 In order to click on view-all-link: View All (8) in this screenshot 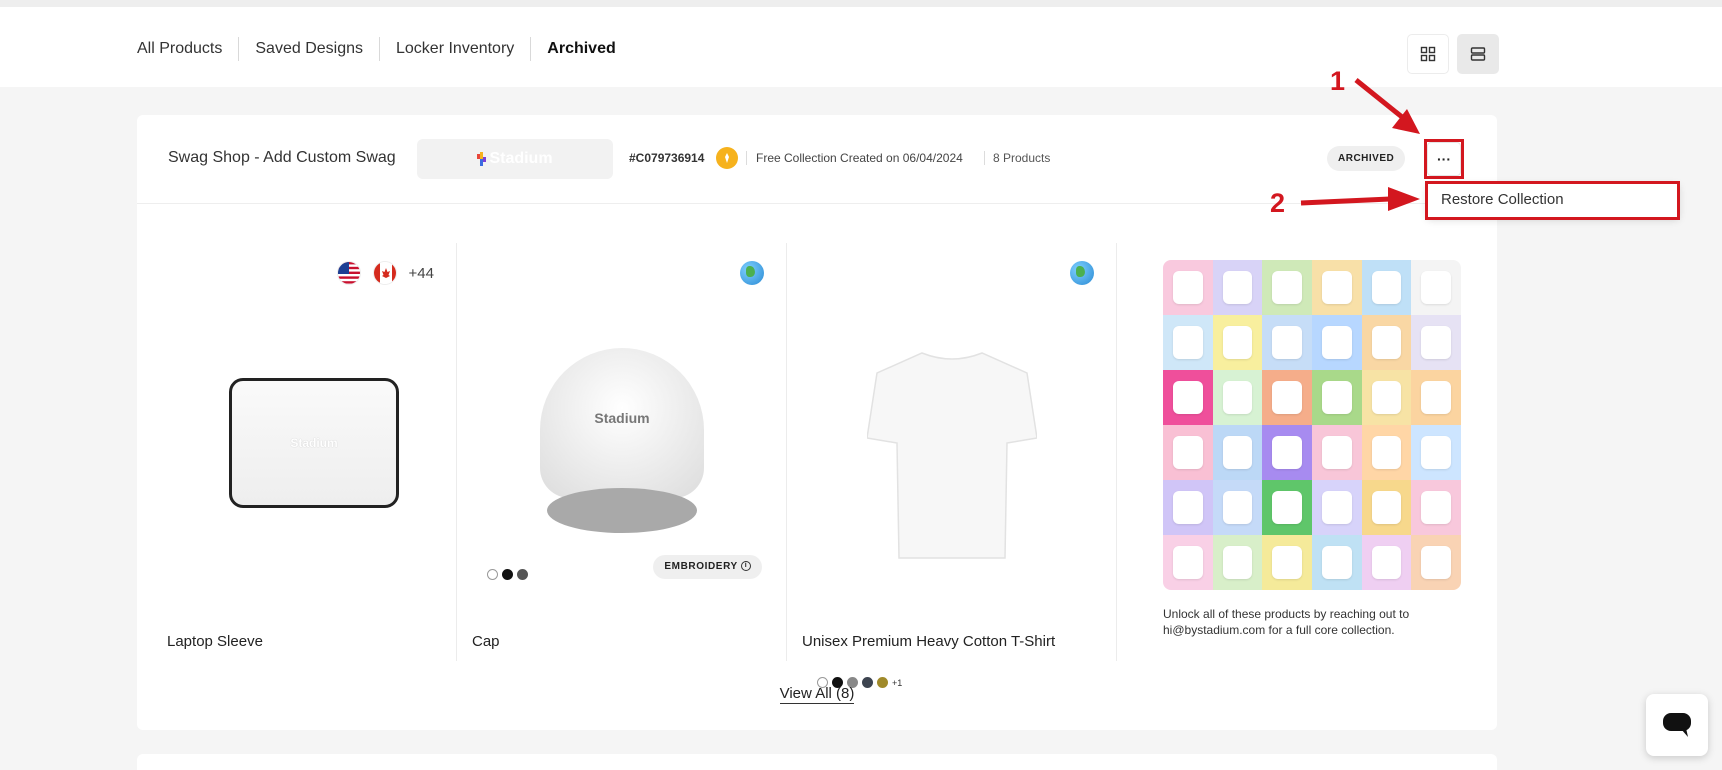, I will do `click(817, 694)`.